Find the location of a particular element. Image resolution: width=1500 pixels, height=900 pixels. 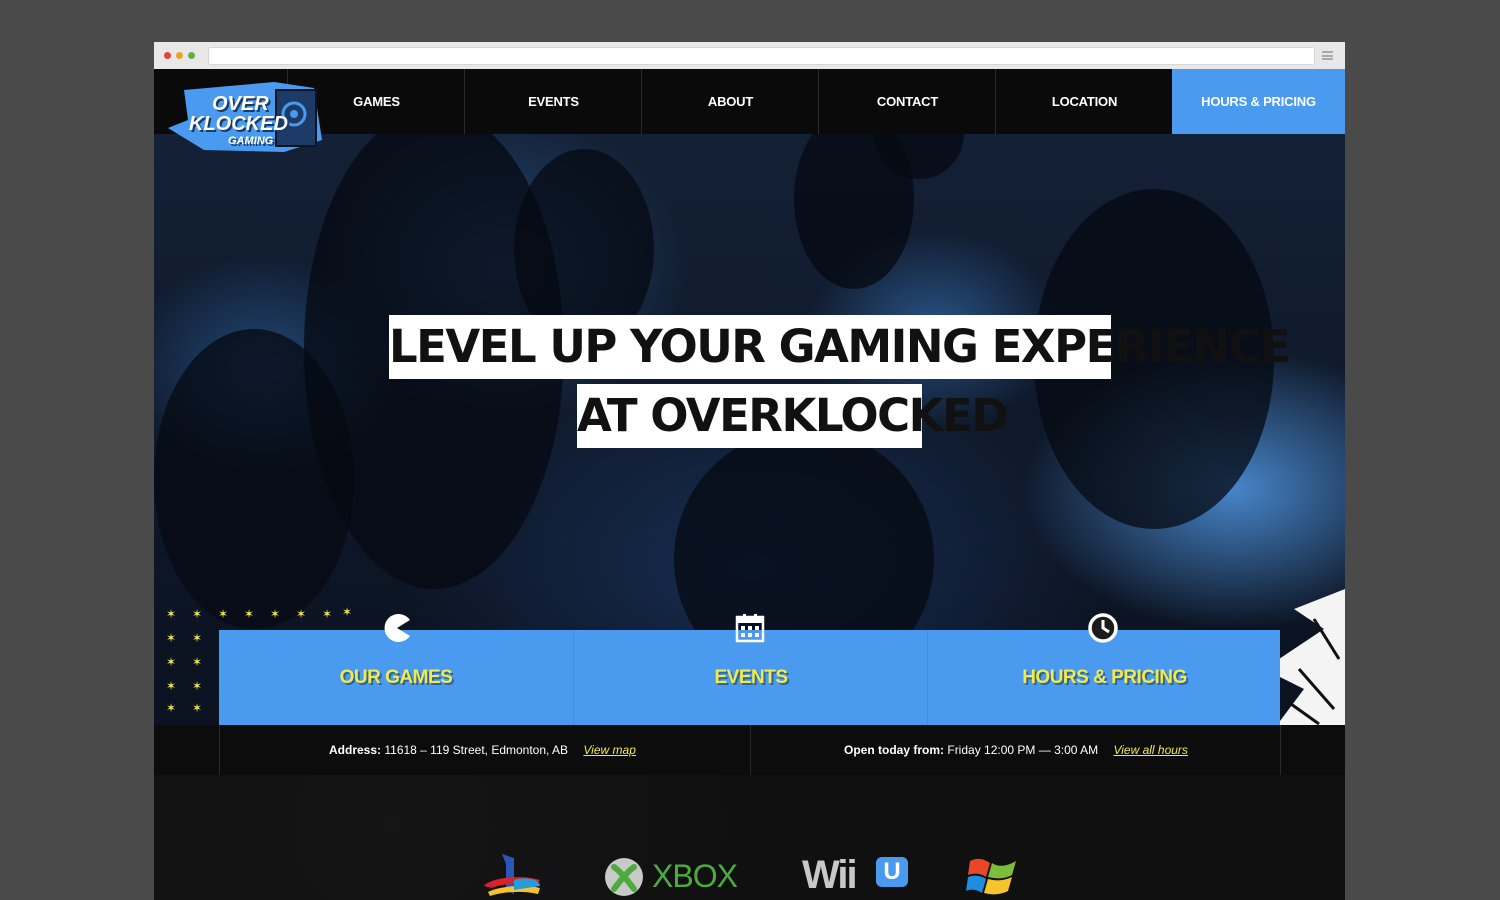

card-label: HOURS & PRICING is located at coordinates (1104, 677).